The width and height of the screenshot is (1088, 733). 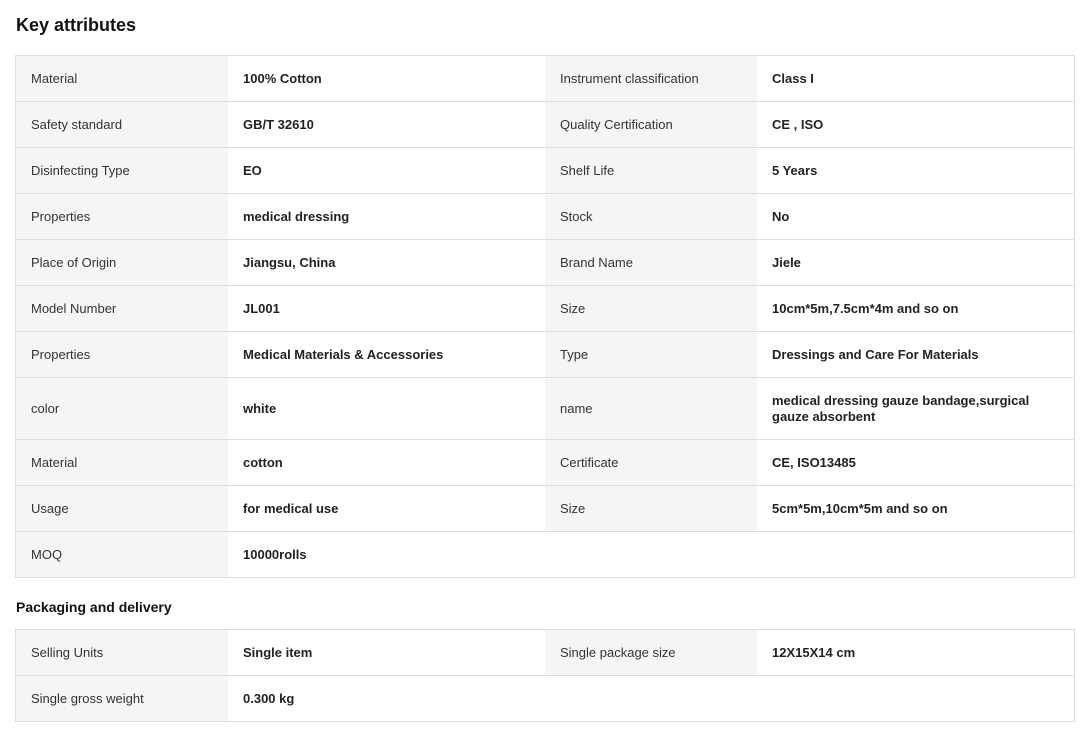 I want to click on attribute-label: Single package size, so click(x=651, y=652).